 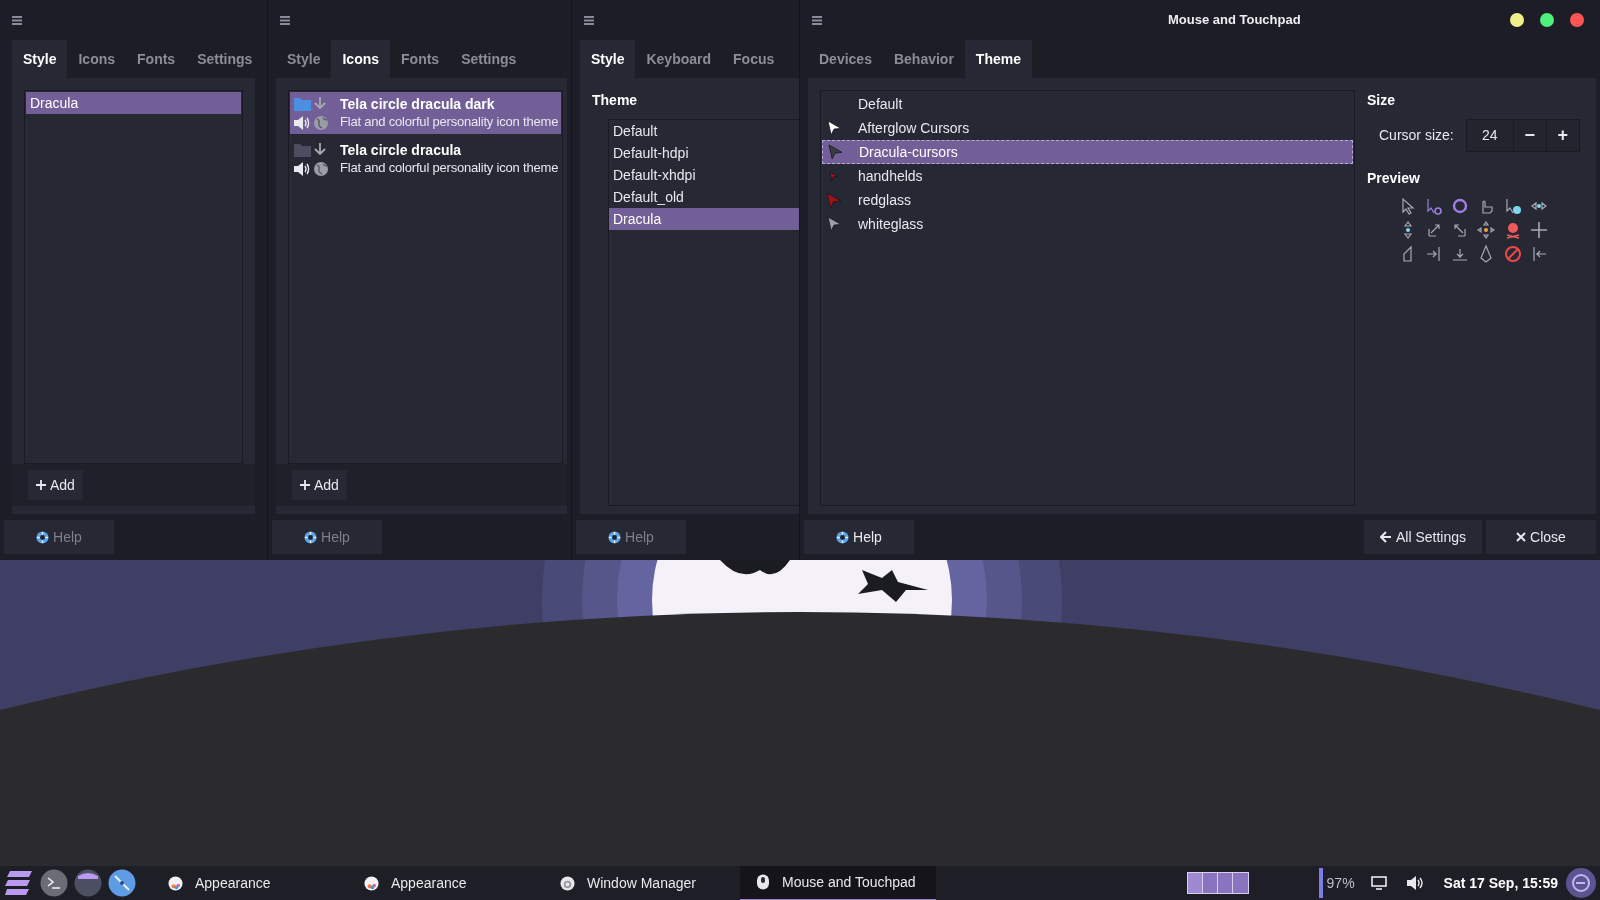 What do you see at coordinates (1234, 20) in the screenshot?
I see `window-title: Mouse and Touchpad` at bounding box center [1234, 20].